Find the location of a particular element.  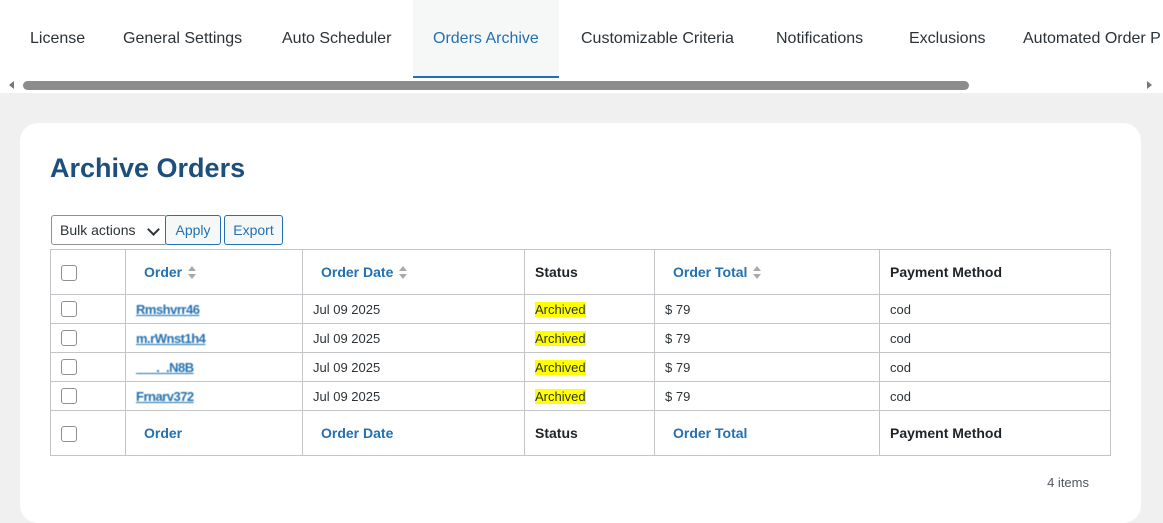

tab-orders-archive: Orders Archive is located at coordinates (486, 39).